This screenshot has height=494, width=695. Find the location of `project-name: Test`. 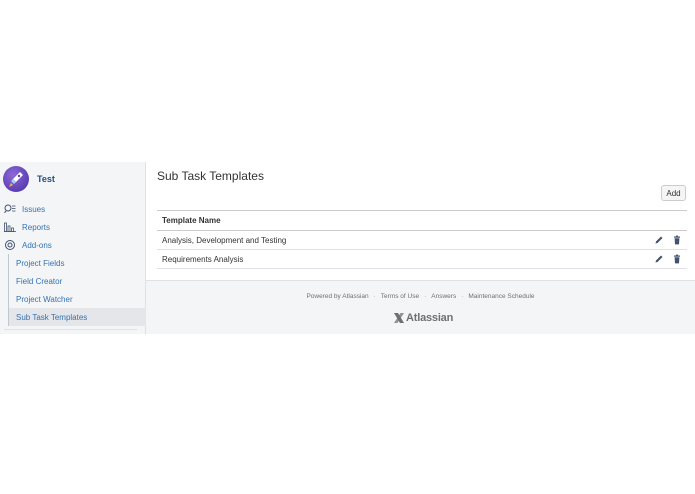

project-name: Test is located at coordinates (46, 179).